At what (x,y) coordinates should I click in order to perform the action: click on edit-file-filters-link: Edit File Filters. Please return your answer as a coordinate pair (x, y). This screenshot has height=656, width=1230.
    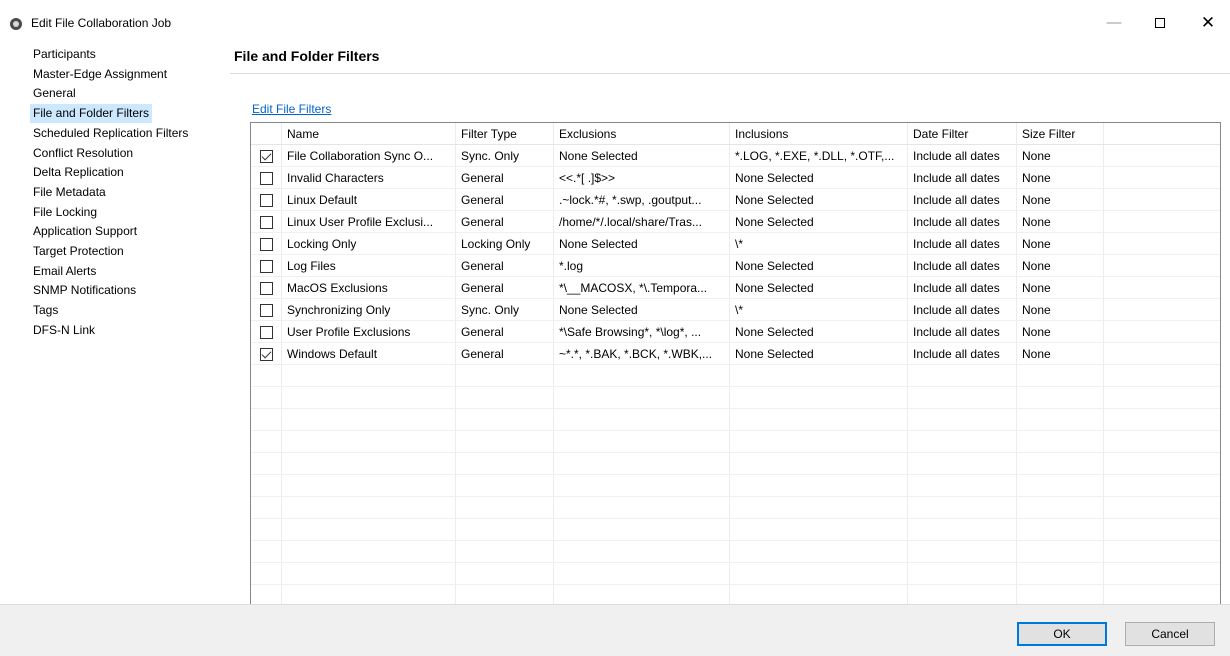
    Looking at the image, I should click on (291, 109).